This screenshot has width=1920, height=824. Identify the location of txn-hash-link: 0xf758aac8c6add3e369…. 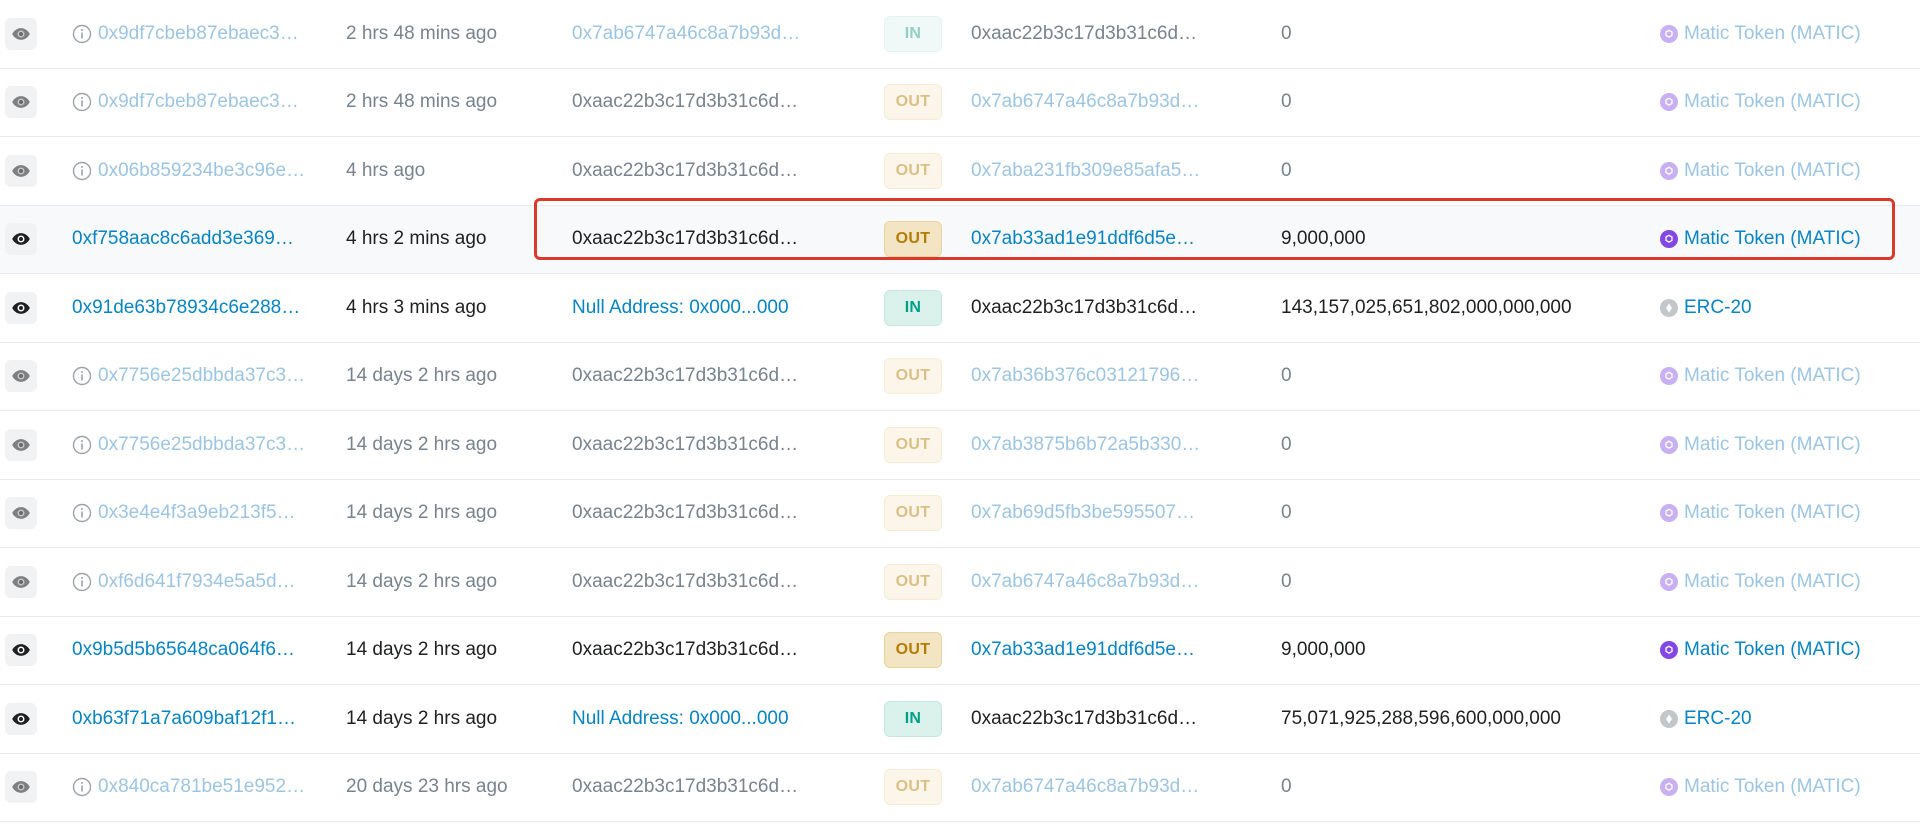
(183, 239).